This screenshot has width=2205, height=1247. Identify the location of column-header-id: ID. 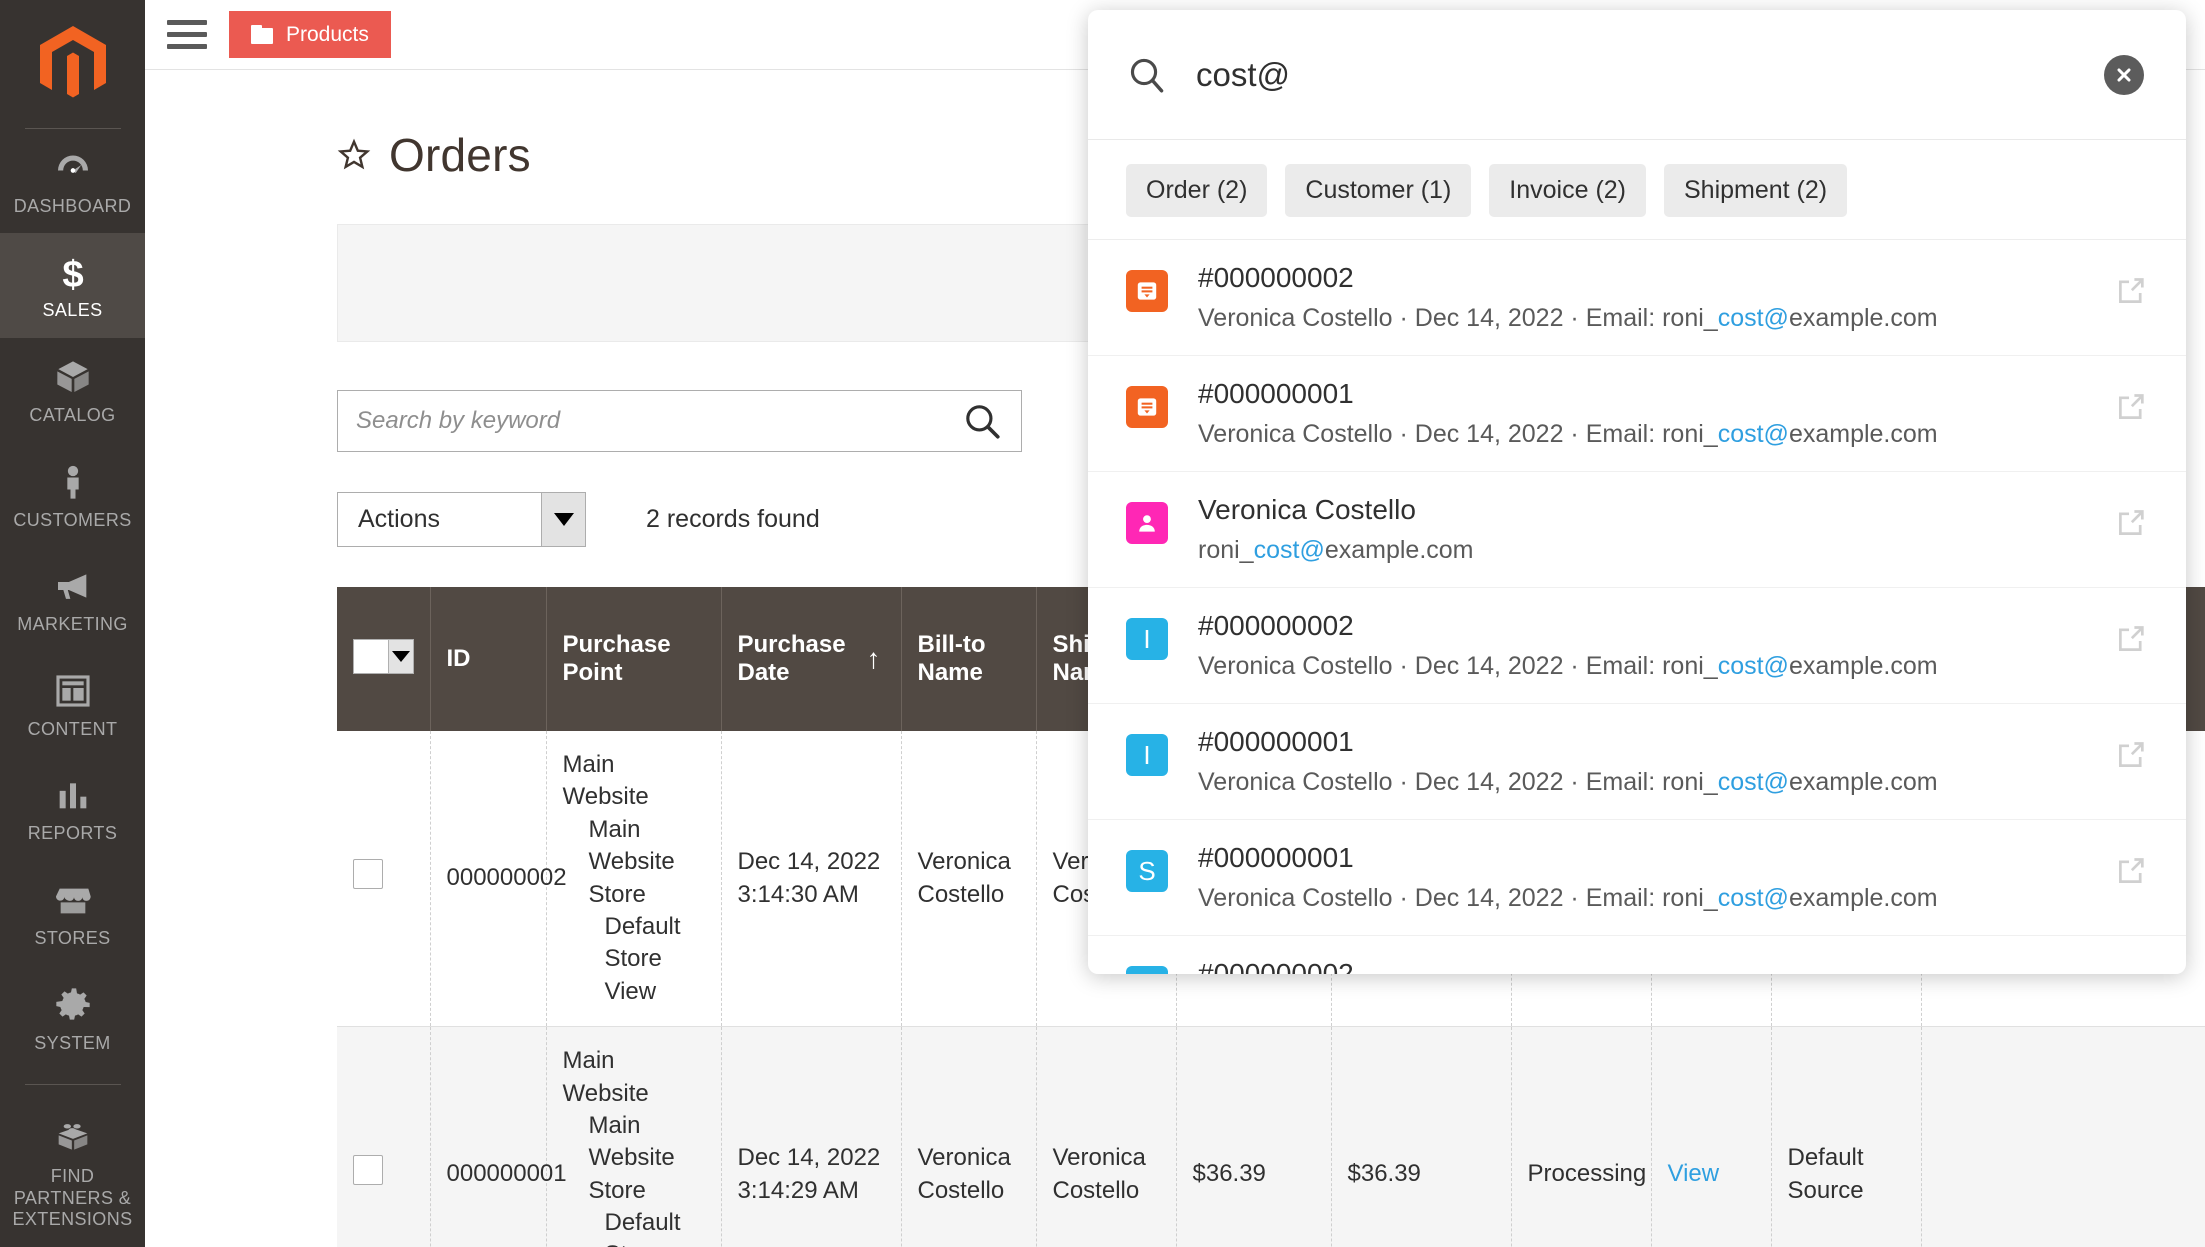
(488, 659).